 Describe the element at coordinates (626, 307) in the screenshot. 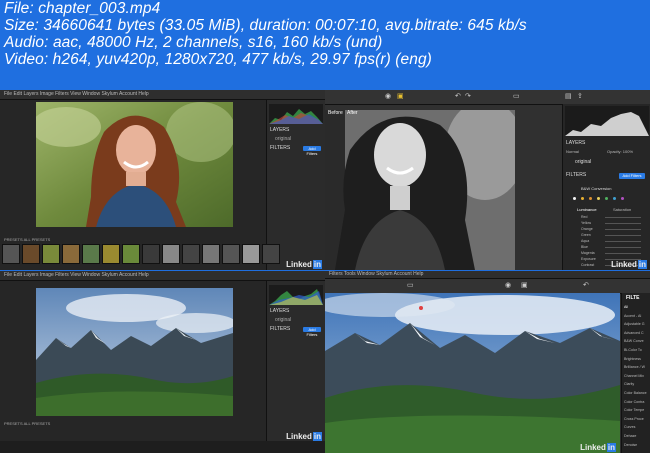

I see `filter-list-item: All` at that location.